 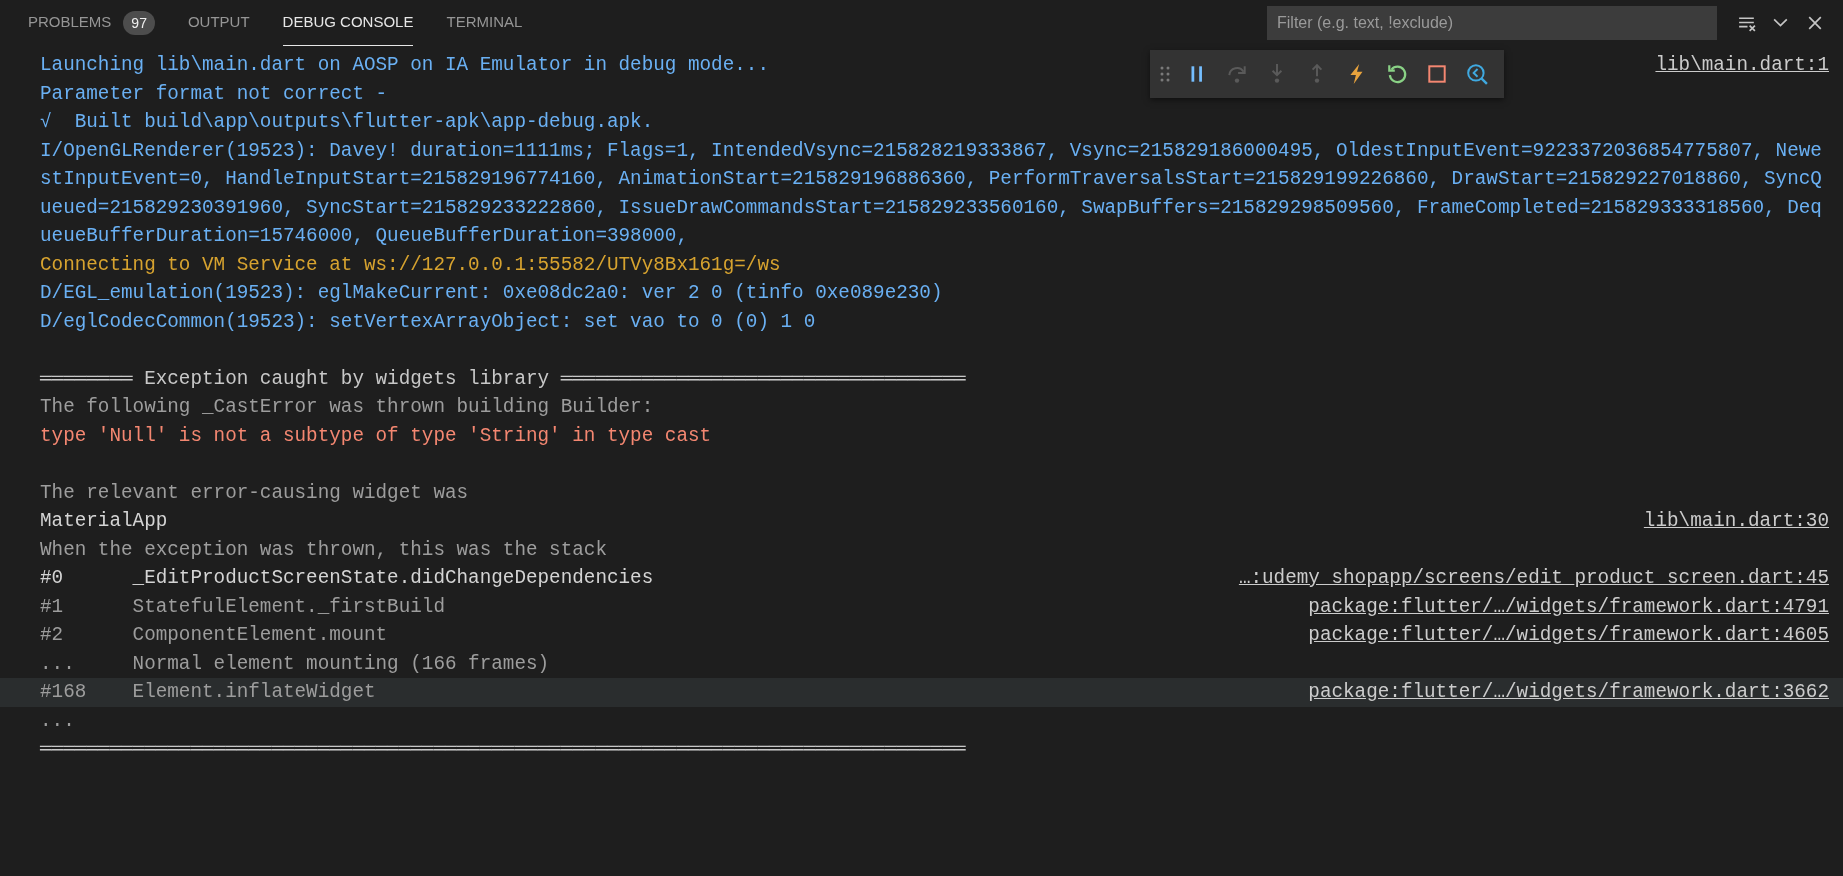 I want to click on drag-handle, so click(x=1165, y=74).